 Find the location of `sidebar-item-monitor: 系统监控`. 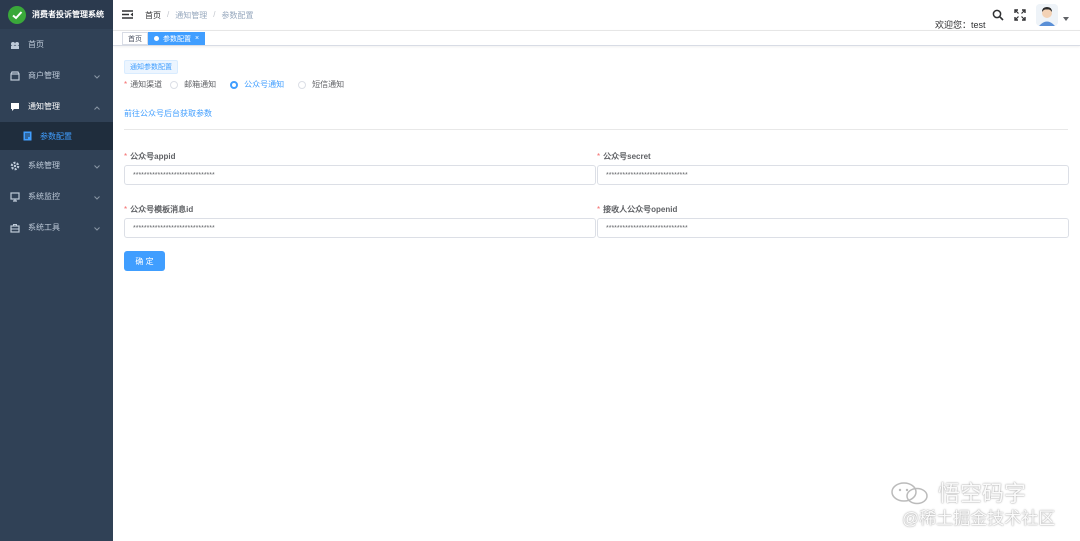

sidebar-item-monitor: 系统监控 is located at coordinates (56, 196).